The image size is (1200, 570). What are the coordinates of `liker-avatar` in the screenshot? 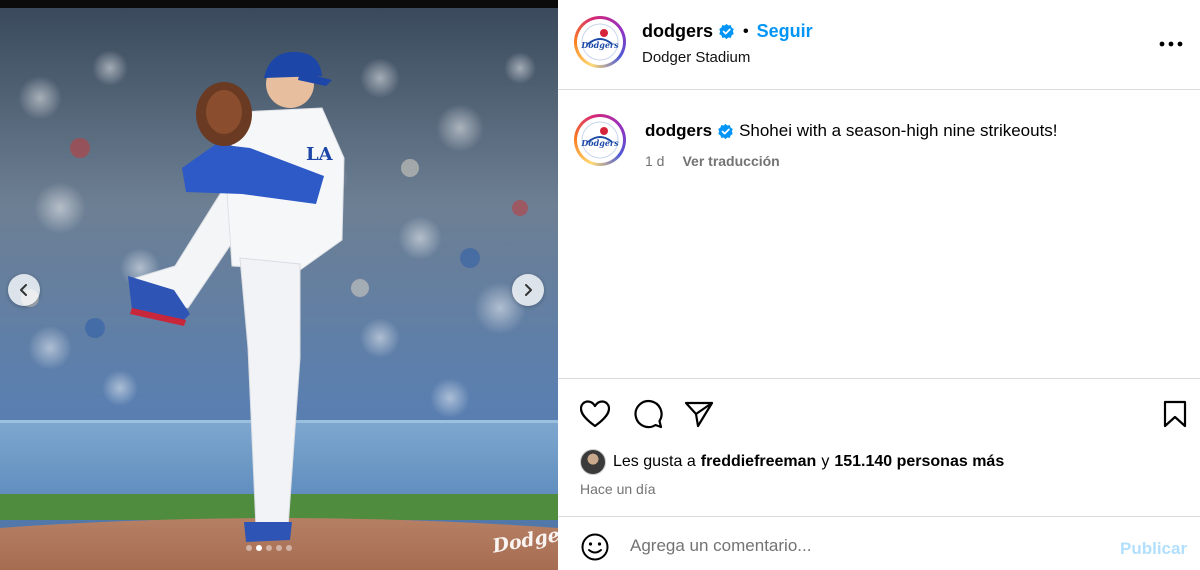 It's located at (593, 462).